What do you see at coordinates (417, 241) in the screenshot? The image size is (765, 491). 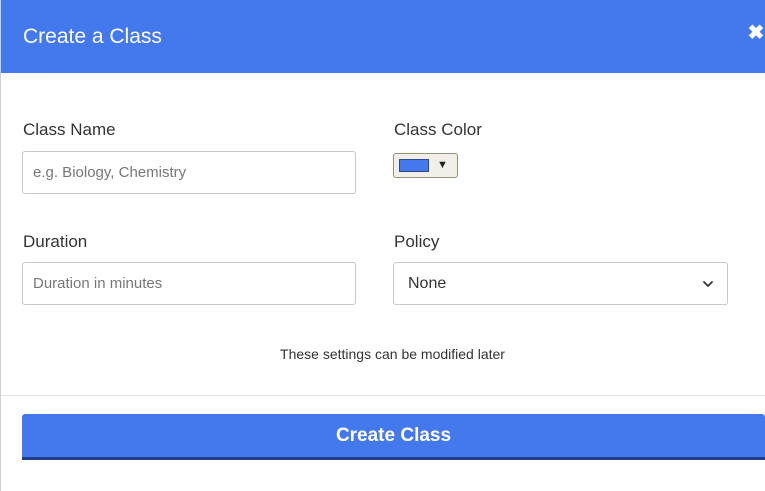 I see `policy-label: Policy` at bounding box center [417, 241].